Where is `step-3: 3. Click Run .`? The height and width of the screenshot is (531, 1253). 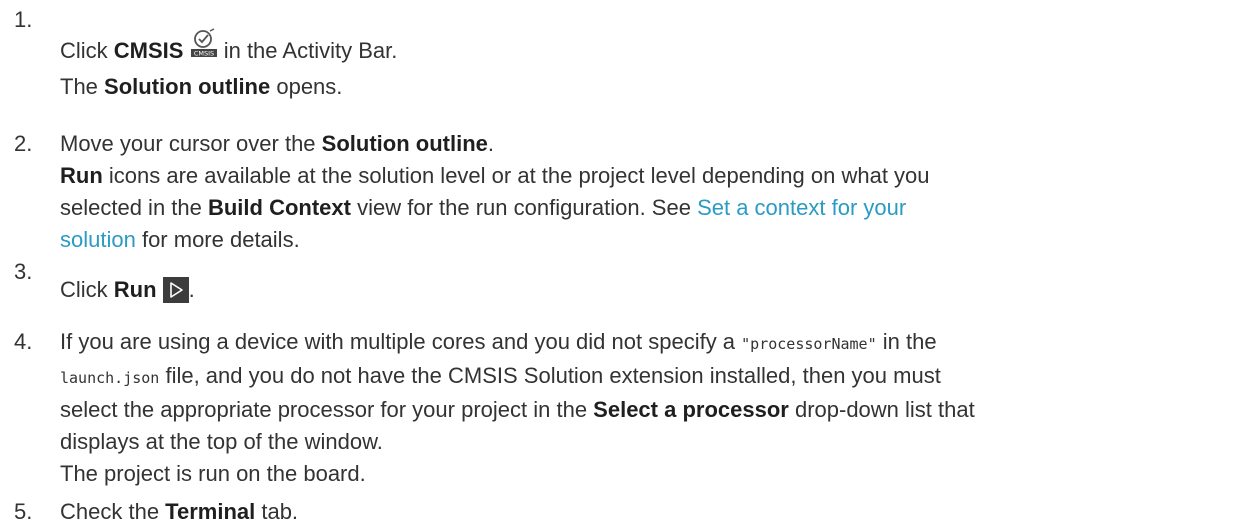
step-3: 3. Click Run . is located at coordinates (622, 282).